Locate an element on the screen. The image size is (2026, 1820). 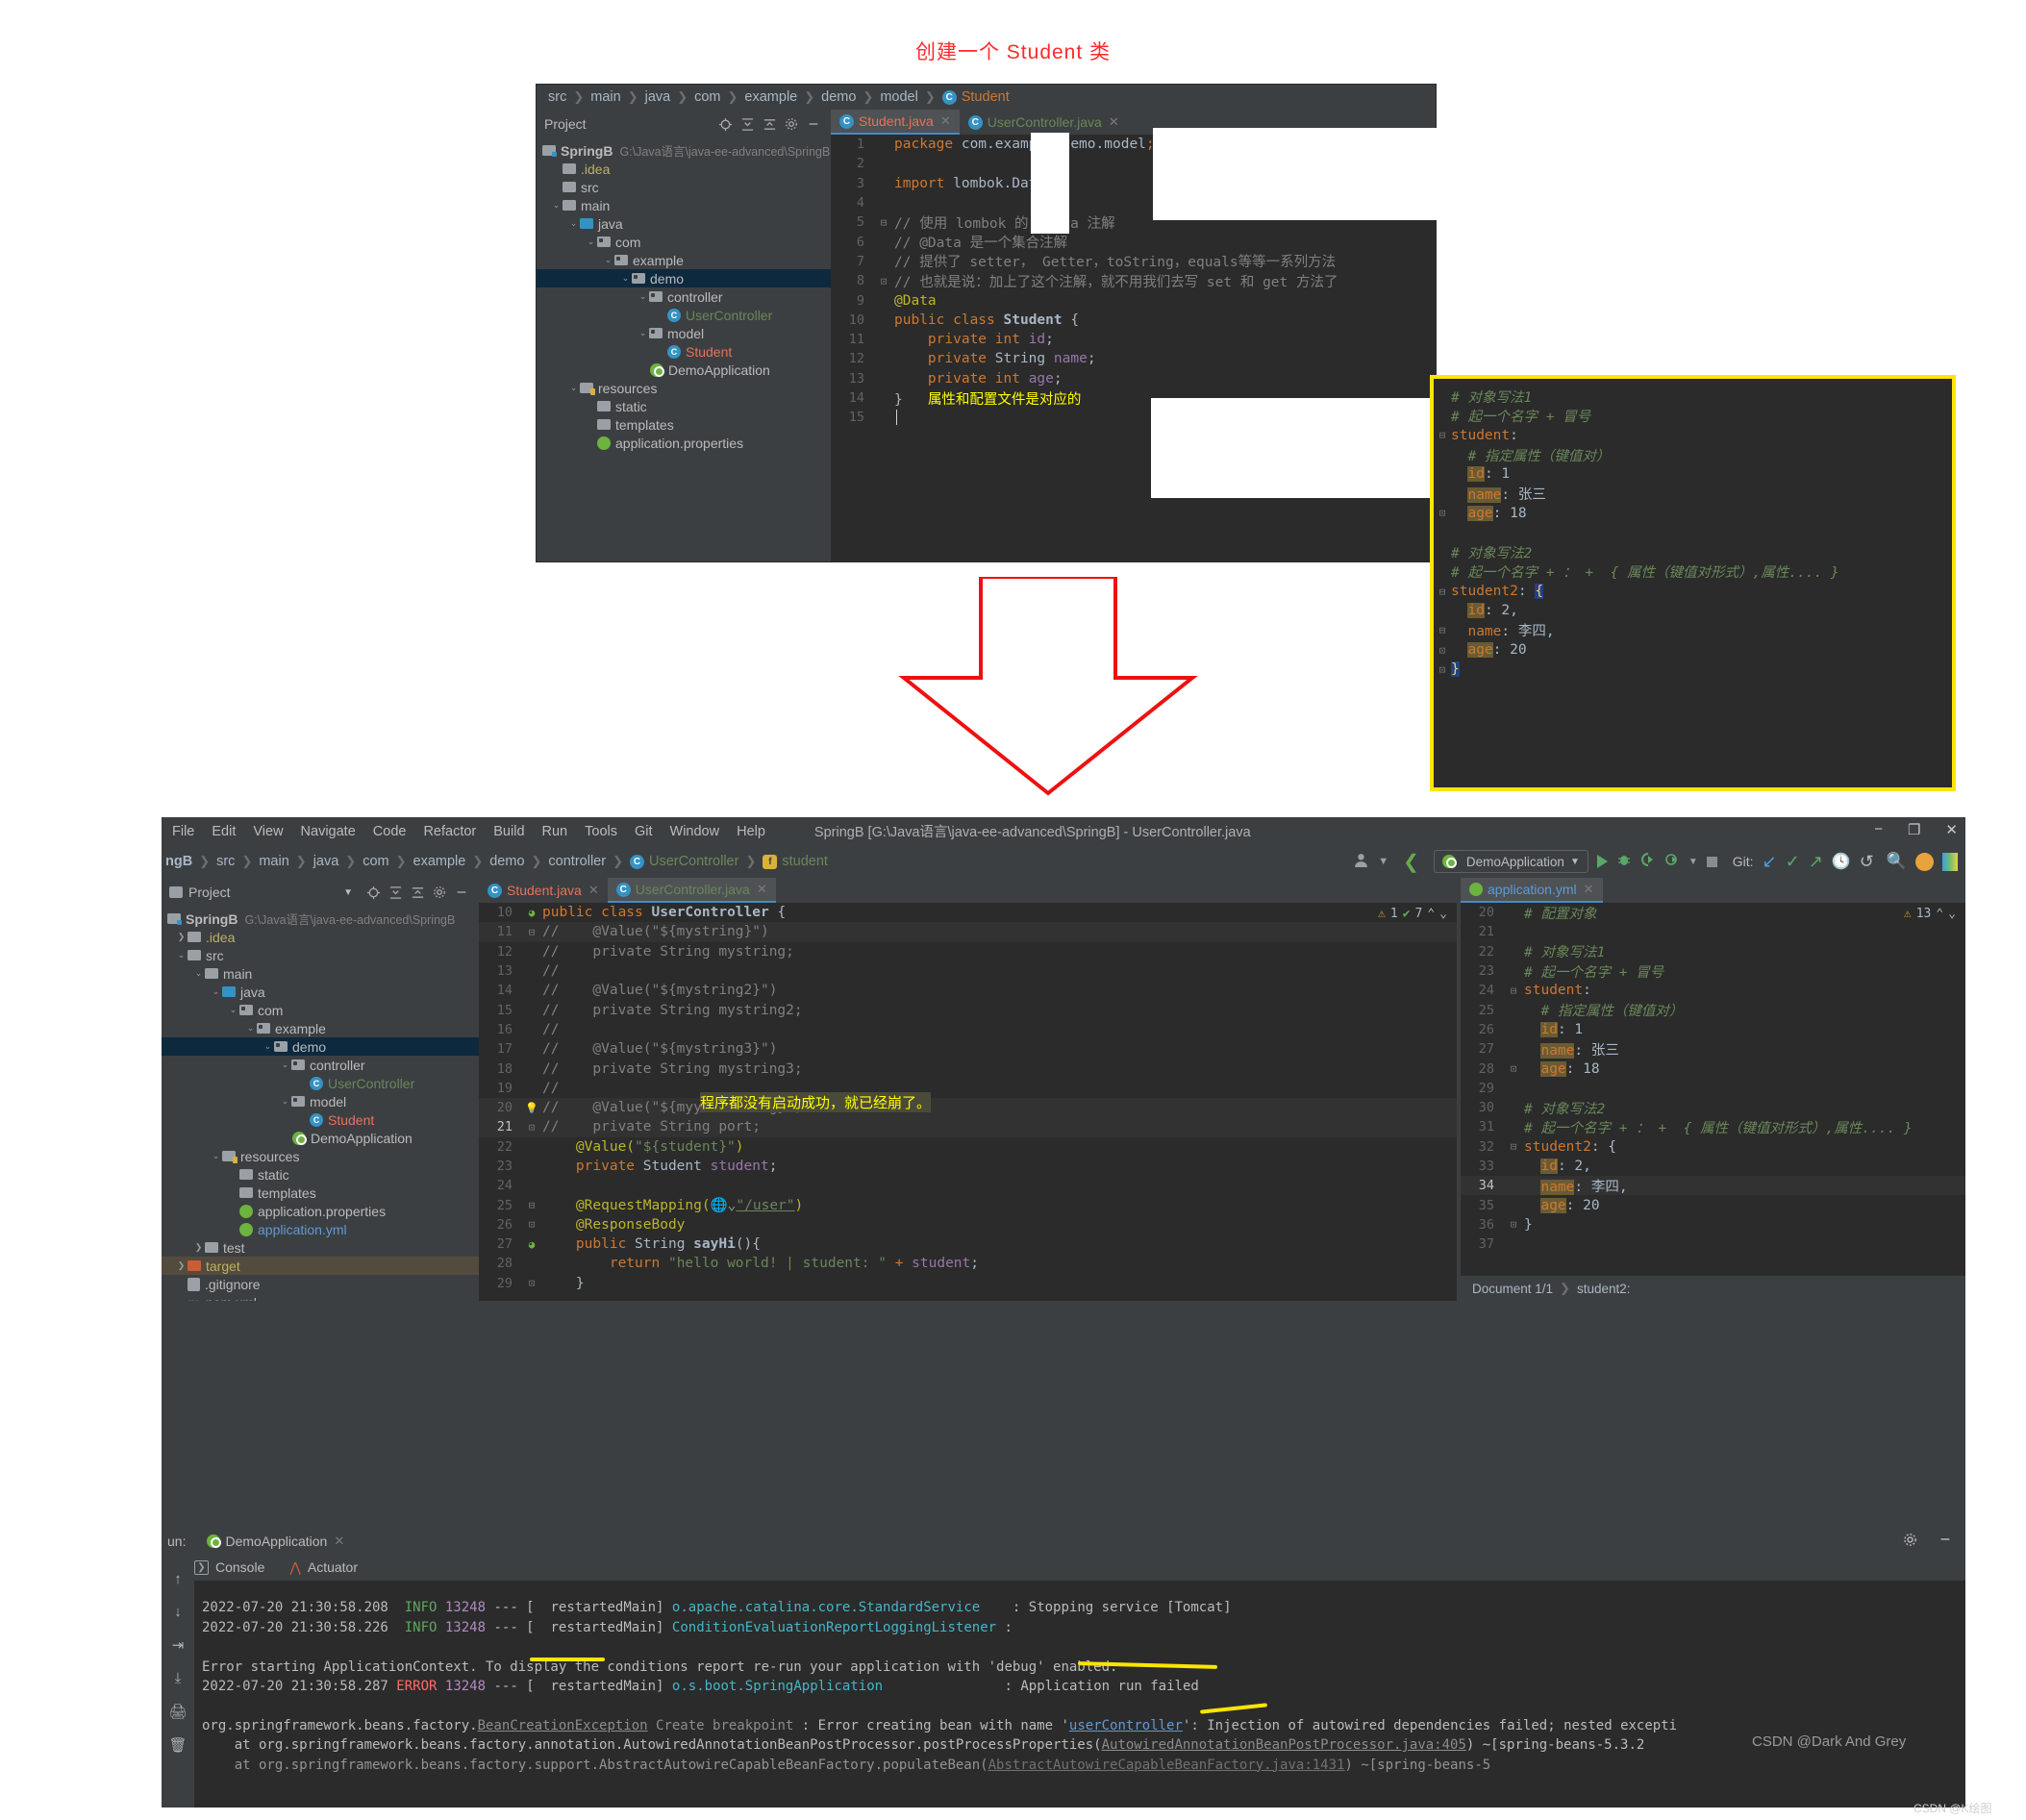
tree-item-pom-xml: mpom.xml is located at coordinates (320, 1297).